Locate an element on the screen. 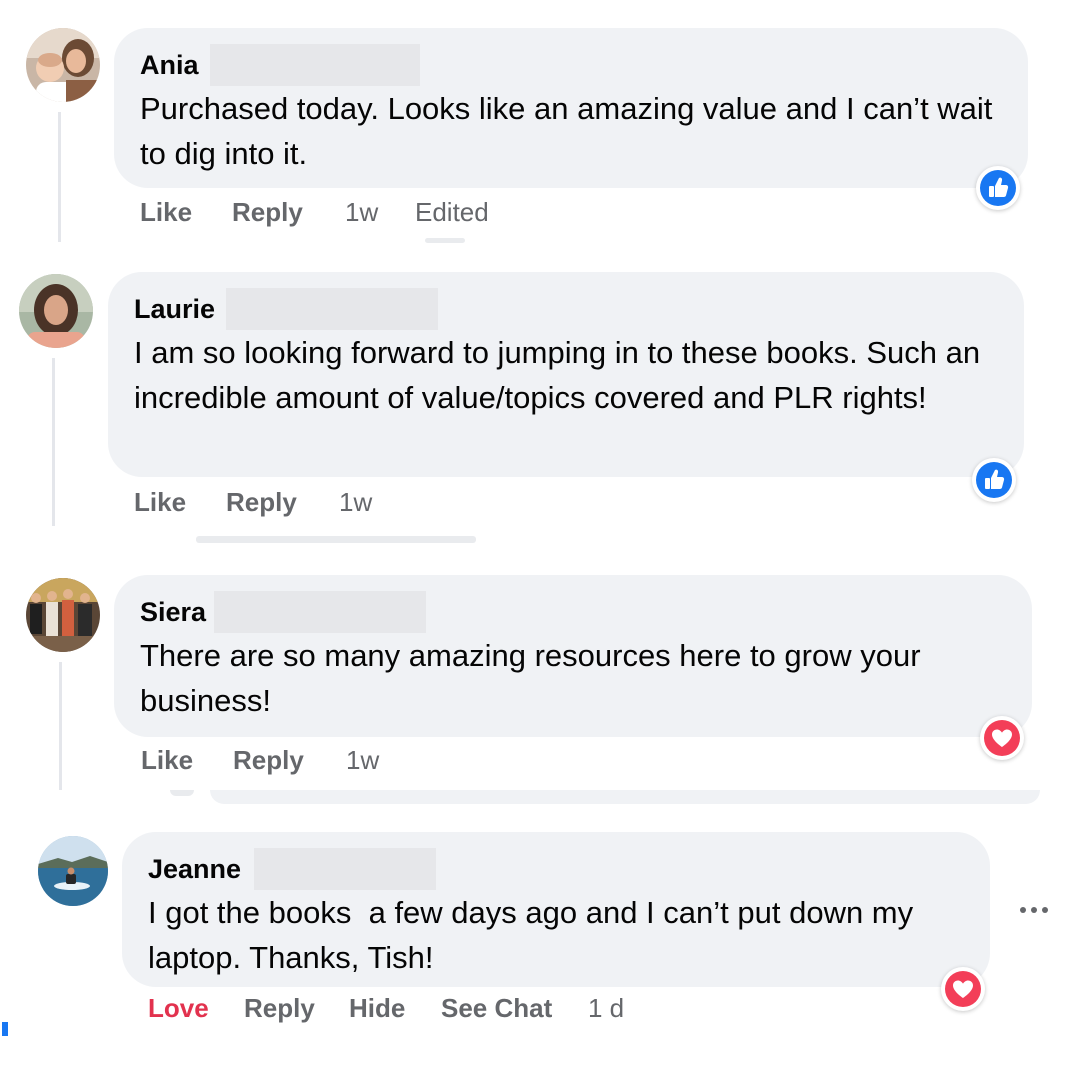 The height and width of the screenshot is (1080, 1080). edited-label: Edited is located at coordinates (452, 212).